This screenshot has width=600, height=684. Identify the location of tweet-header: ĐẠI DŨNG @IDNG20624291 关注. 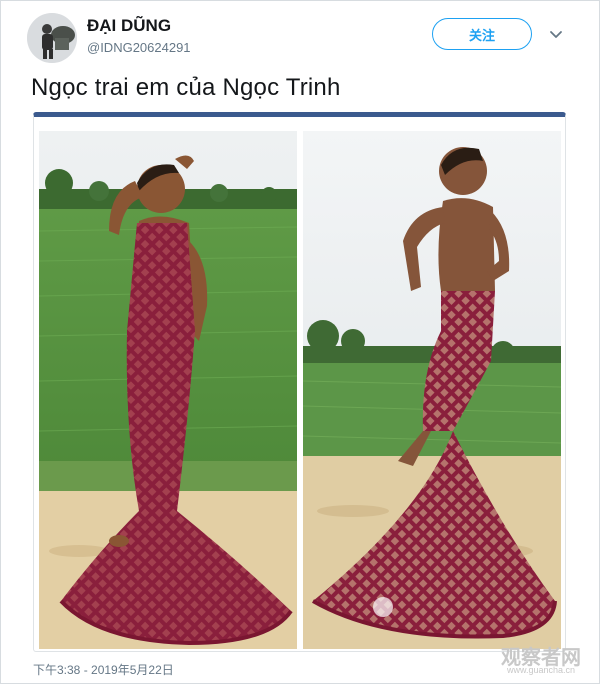
(301, 39).